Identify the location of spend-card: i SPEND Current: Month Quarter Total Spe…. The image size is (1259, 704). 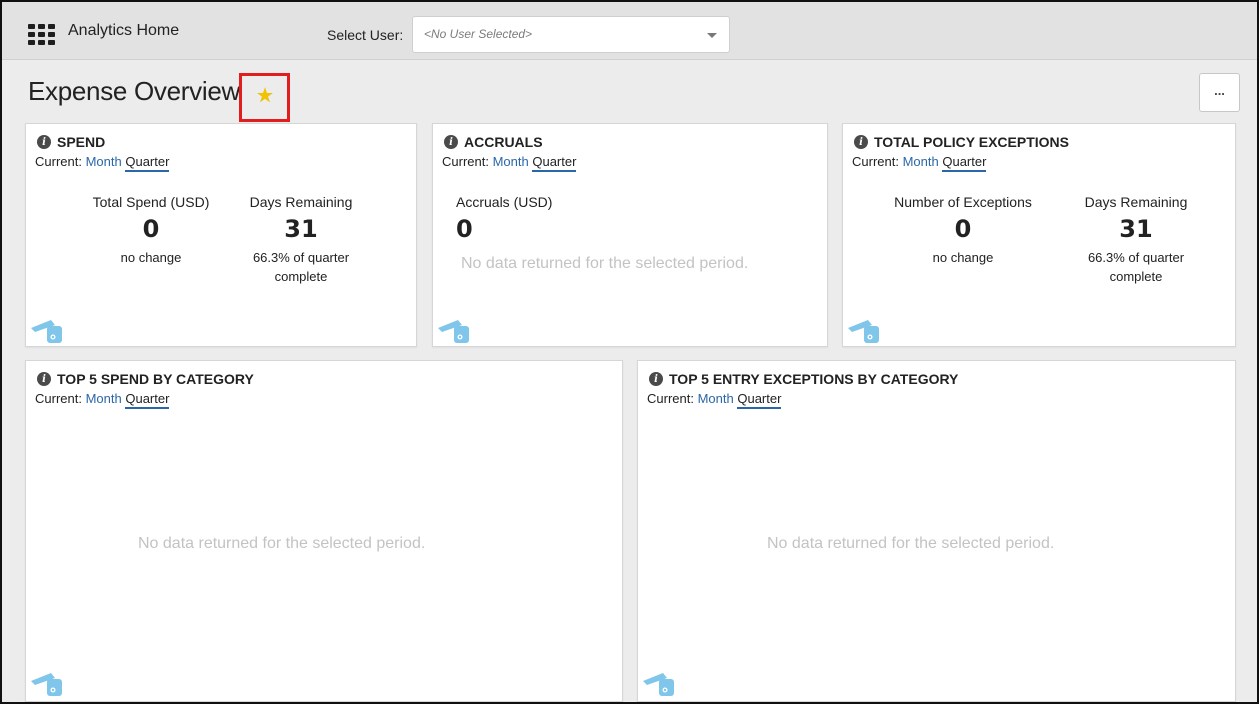
(221, 235).